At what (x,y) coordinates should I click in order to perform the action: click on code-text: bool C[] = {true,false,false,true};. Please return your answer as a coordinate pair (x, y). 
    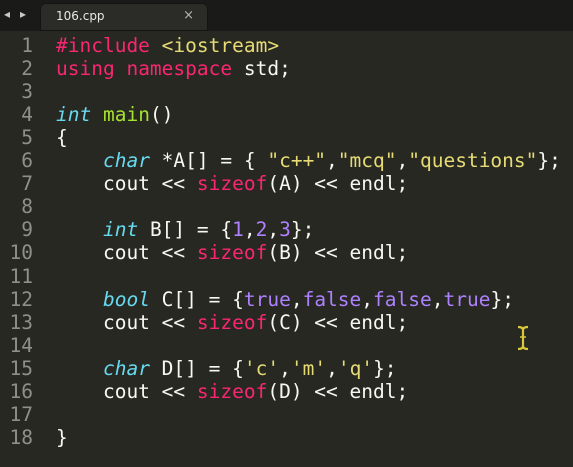
    Looking at the image, I should click on (285, 299).